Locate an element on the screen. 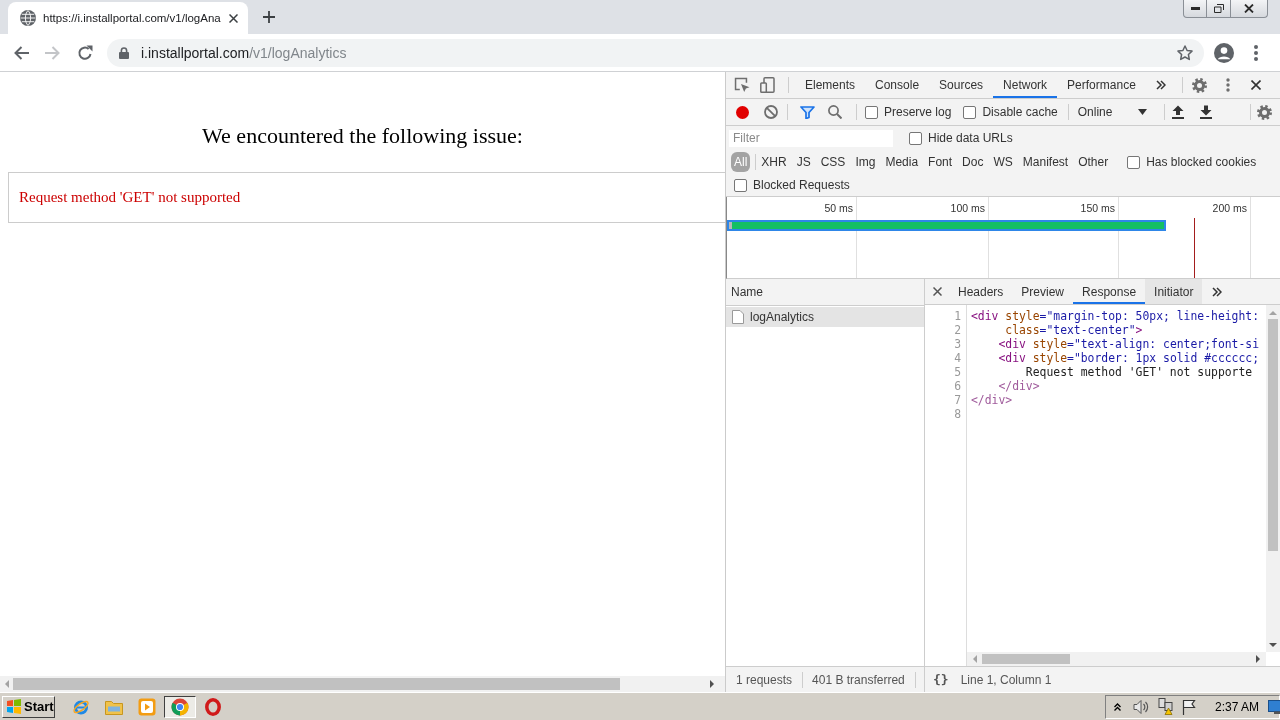 The height and width of the screenshot is (720, 1280). address-bar: i.installportal.com/v1/logAnalytics is located at coordinates (655, 52).